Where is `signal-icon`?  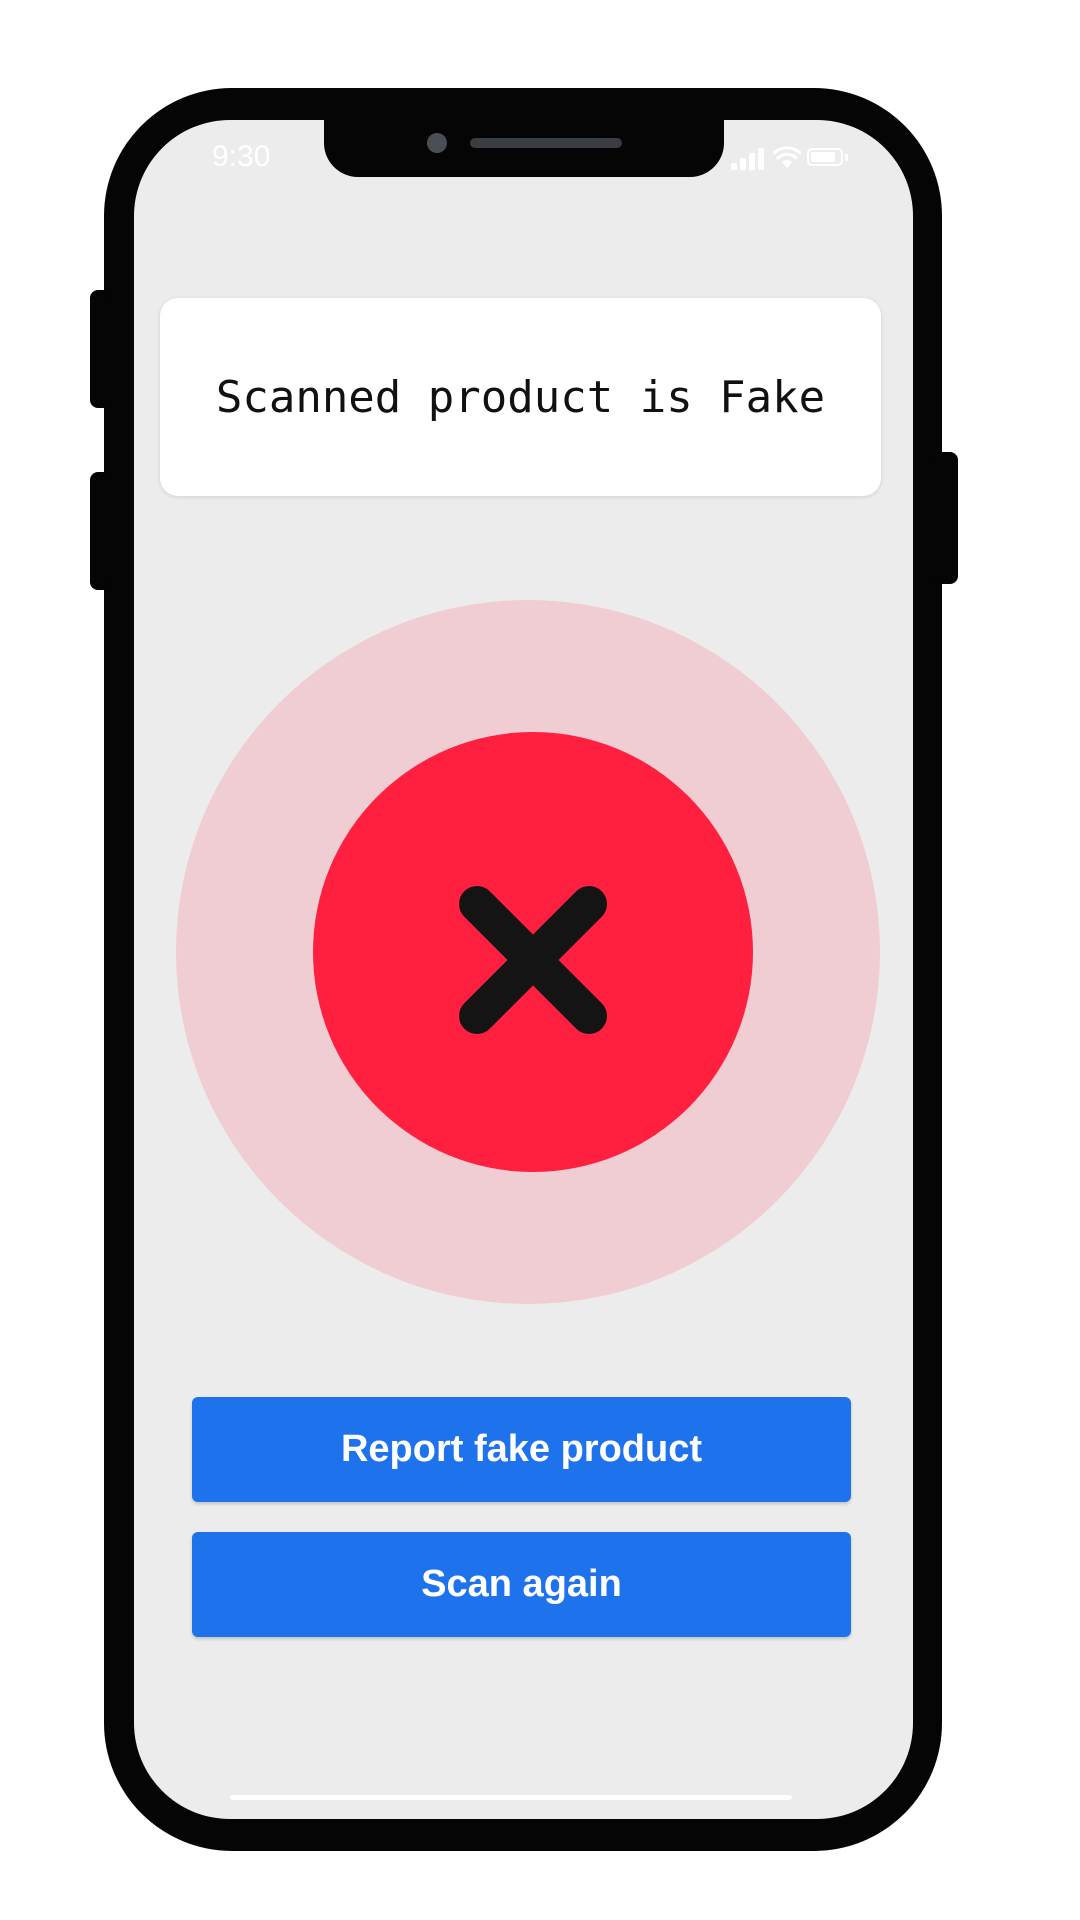
signal-icon is located at coordinates (748, 158).